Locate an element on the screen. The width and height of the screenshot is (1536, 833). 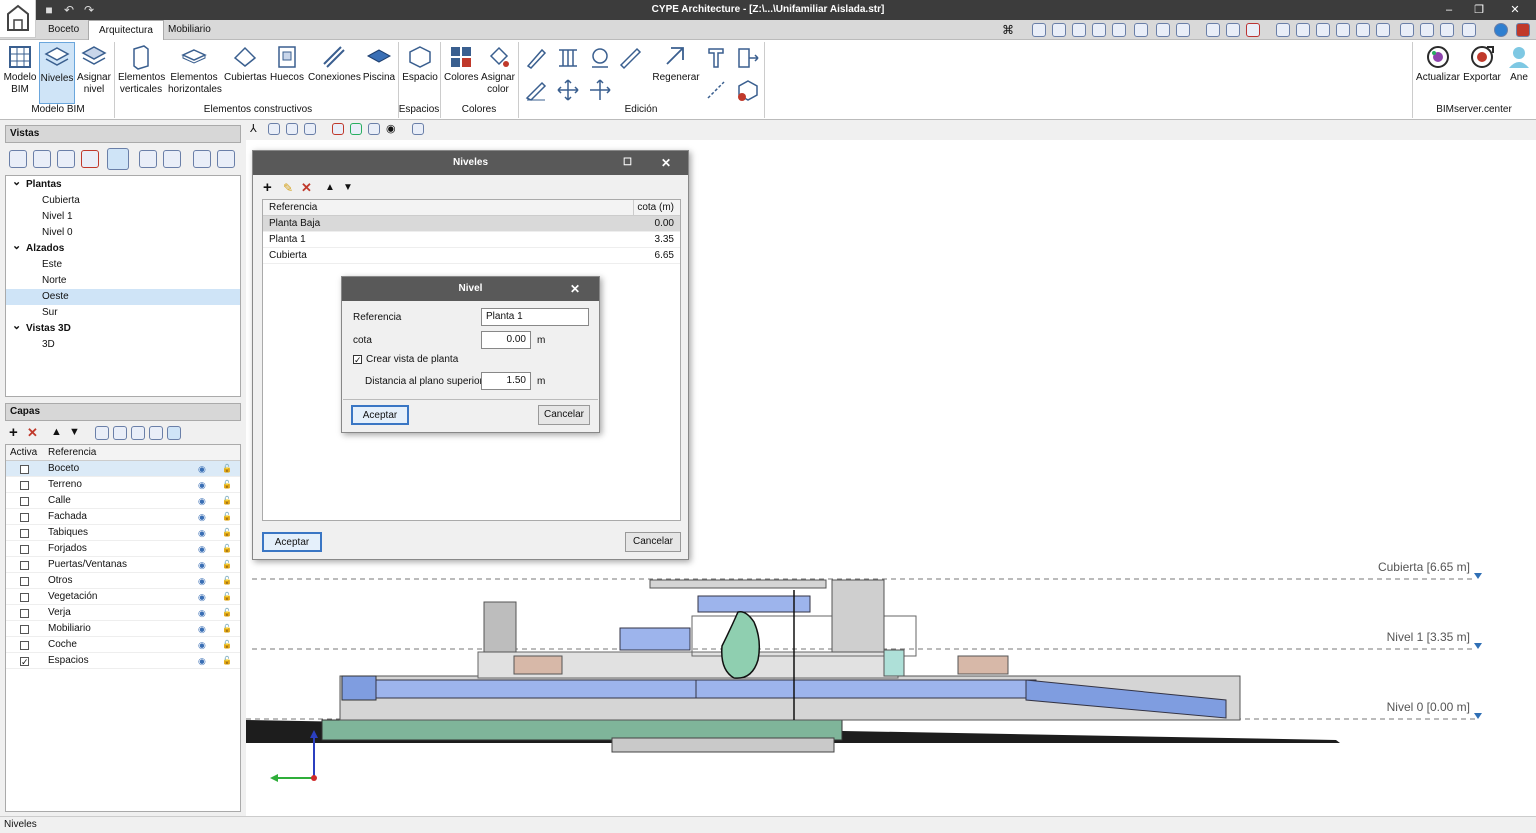
layout-icon is located at coordinates (1427, 30).